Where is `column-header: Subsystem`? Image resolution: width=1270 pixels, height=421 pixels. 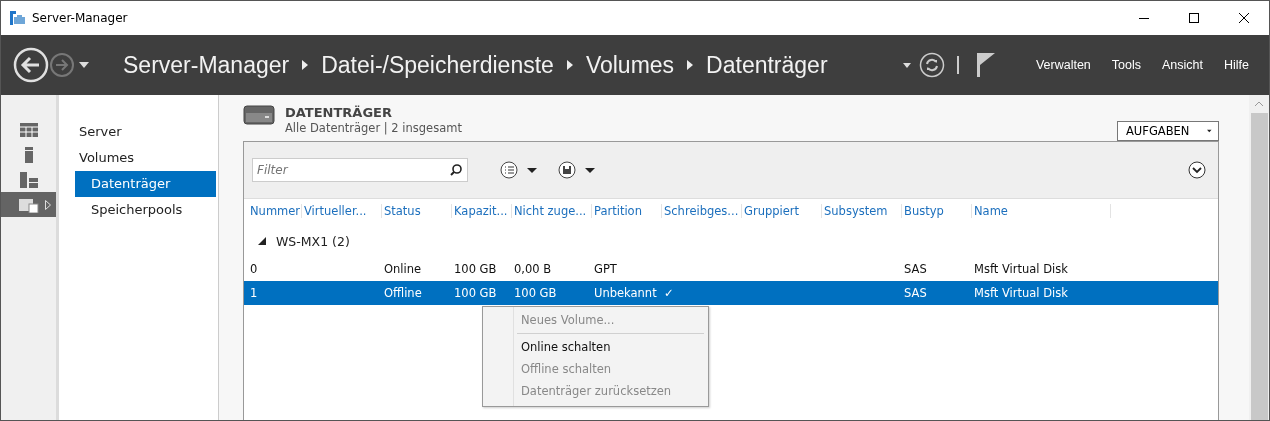
column-header: Subsystem is located at coordinates (862, 211).